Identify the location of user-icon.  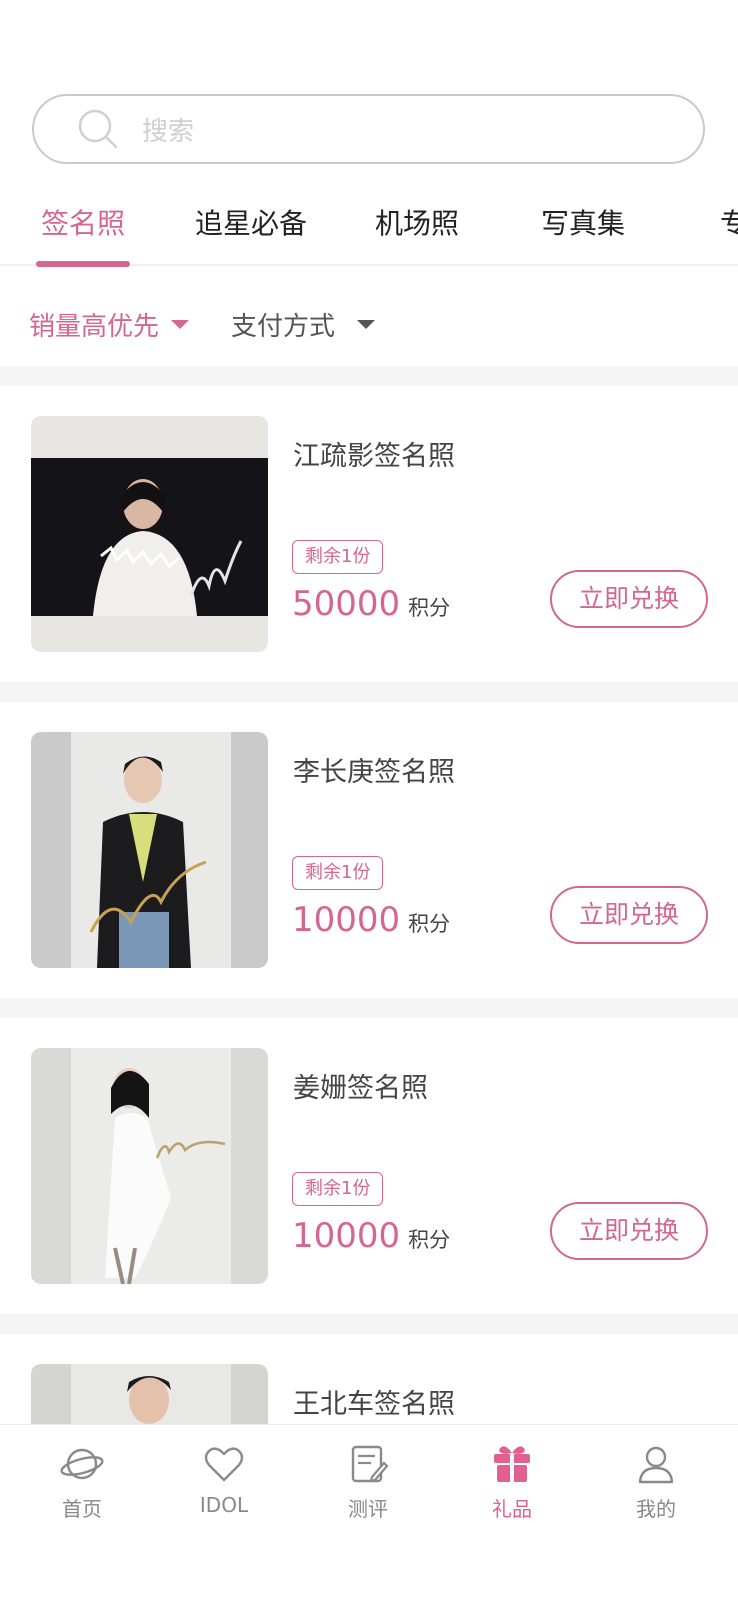
(656, 1465).